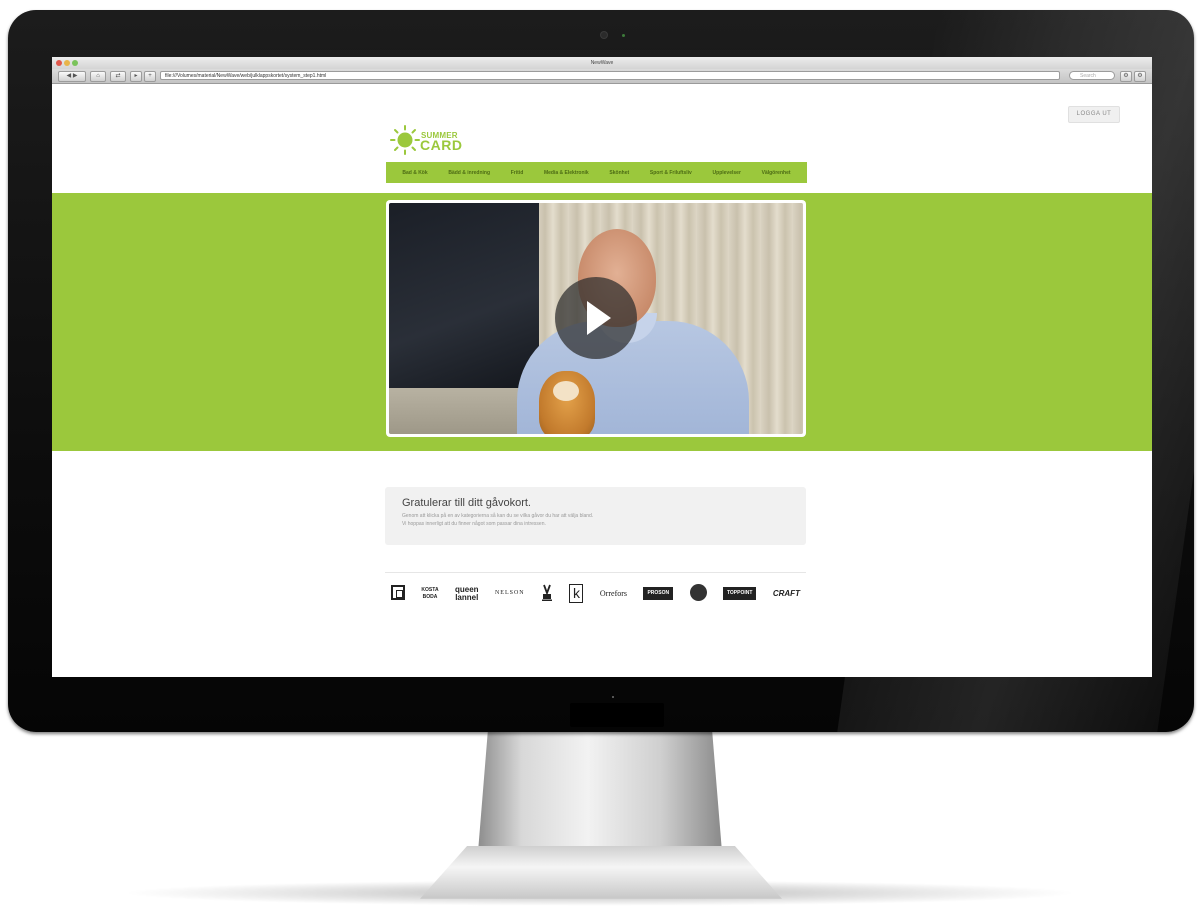  Describe the element at coordinates (469, 173) in the screenshot. I see `nav-item-badd-inredning: Bädd & inredning` at that location.